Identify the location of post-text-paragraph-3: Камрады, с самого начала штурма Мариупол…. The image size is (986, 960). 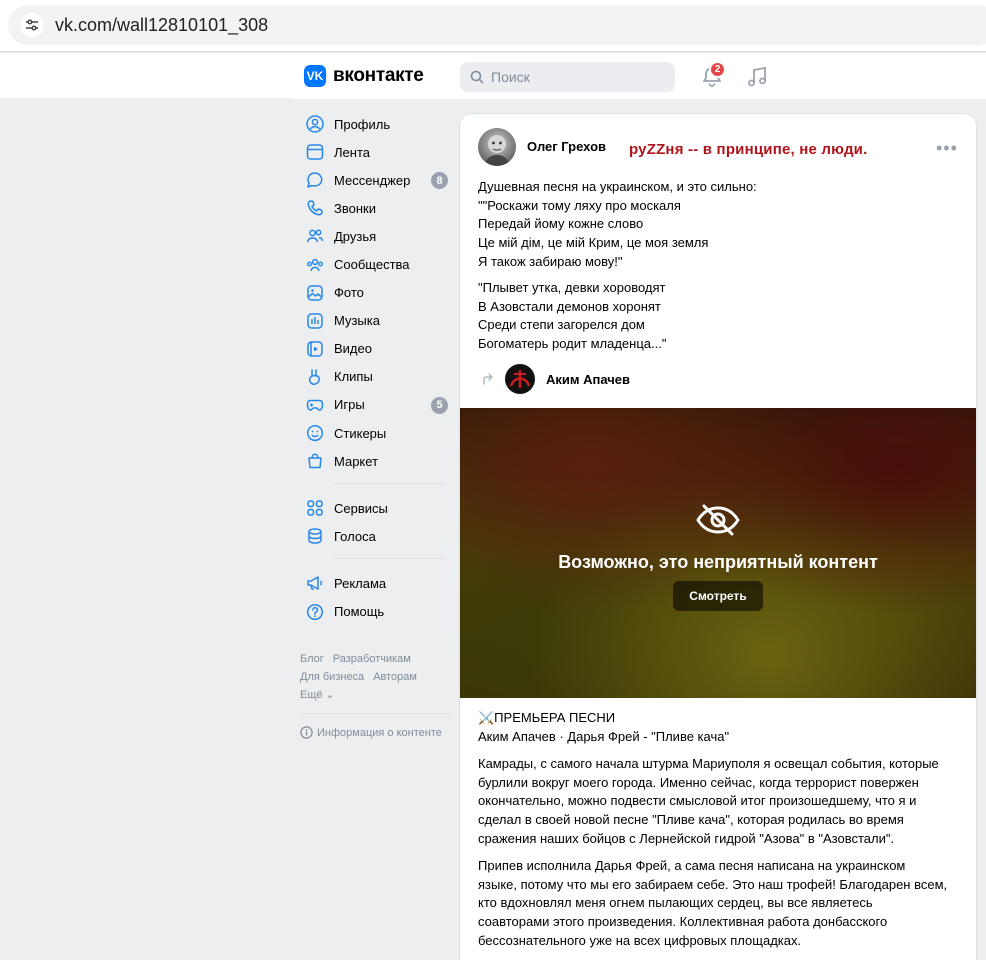
(708, 801).